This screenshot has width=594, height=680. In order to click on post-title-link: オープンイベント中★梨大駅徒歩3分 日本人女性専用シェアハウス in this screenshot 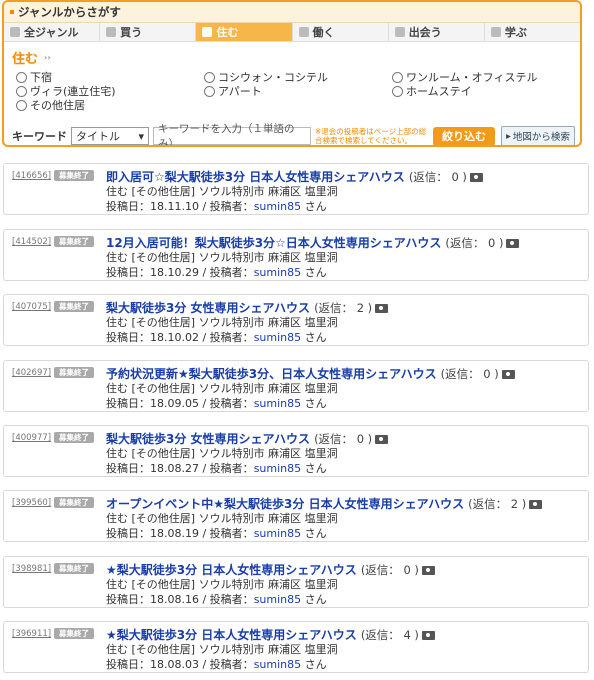, I will do `click(285, 504)`.